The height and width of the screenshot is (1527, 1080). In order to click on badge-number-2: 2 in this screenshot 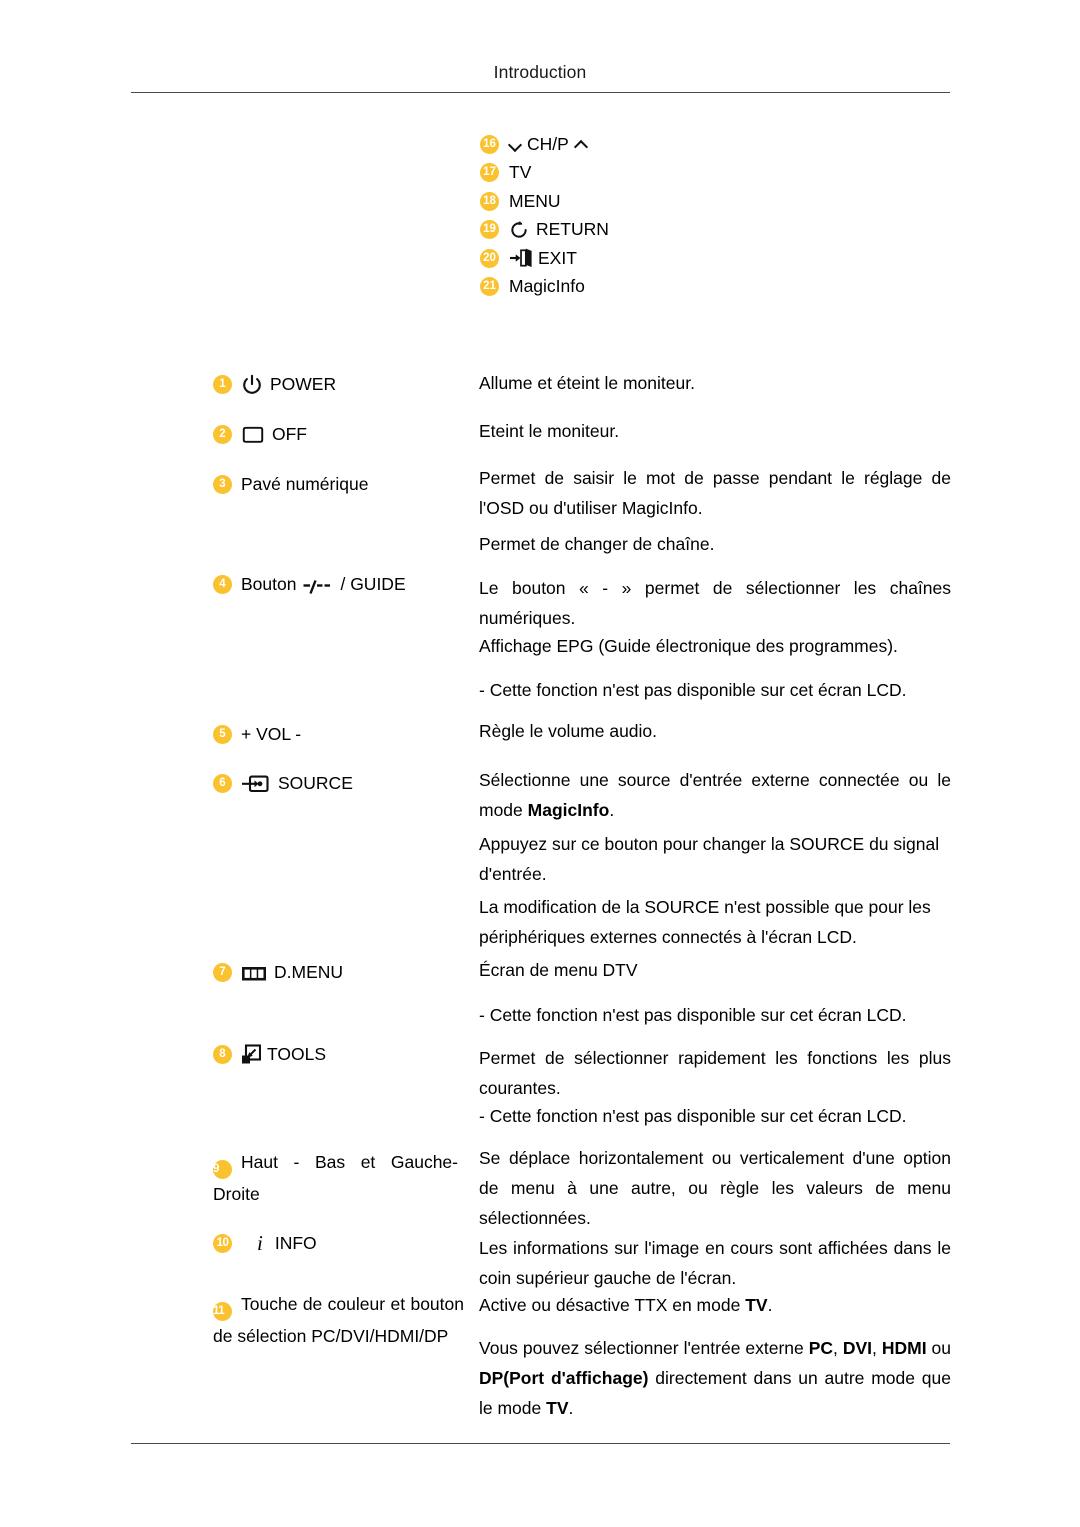, I will do `click(222, 434)`.